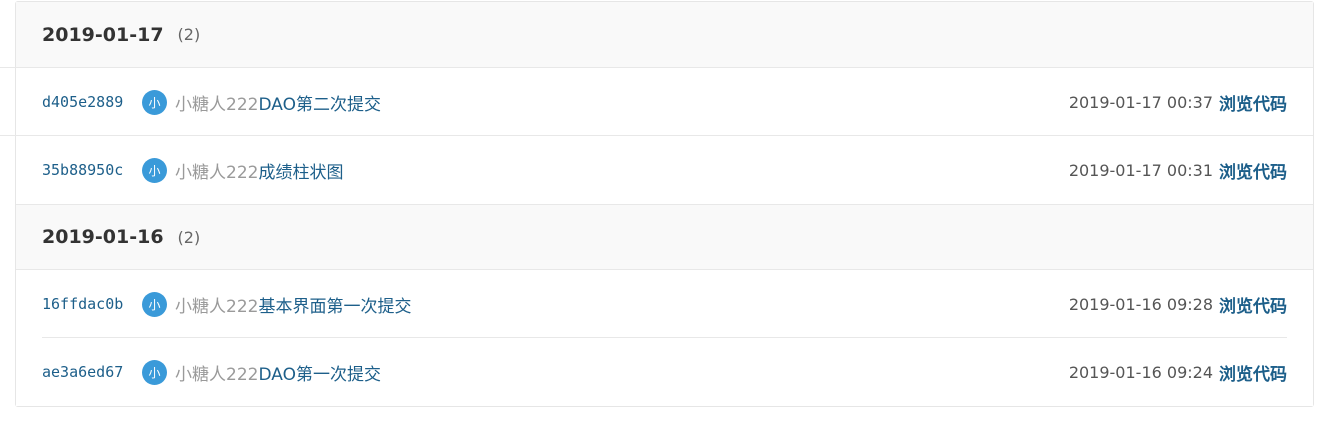  I want to click on commit-sha-link: d405e2889, so click(92, 102).